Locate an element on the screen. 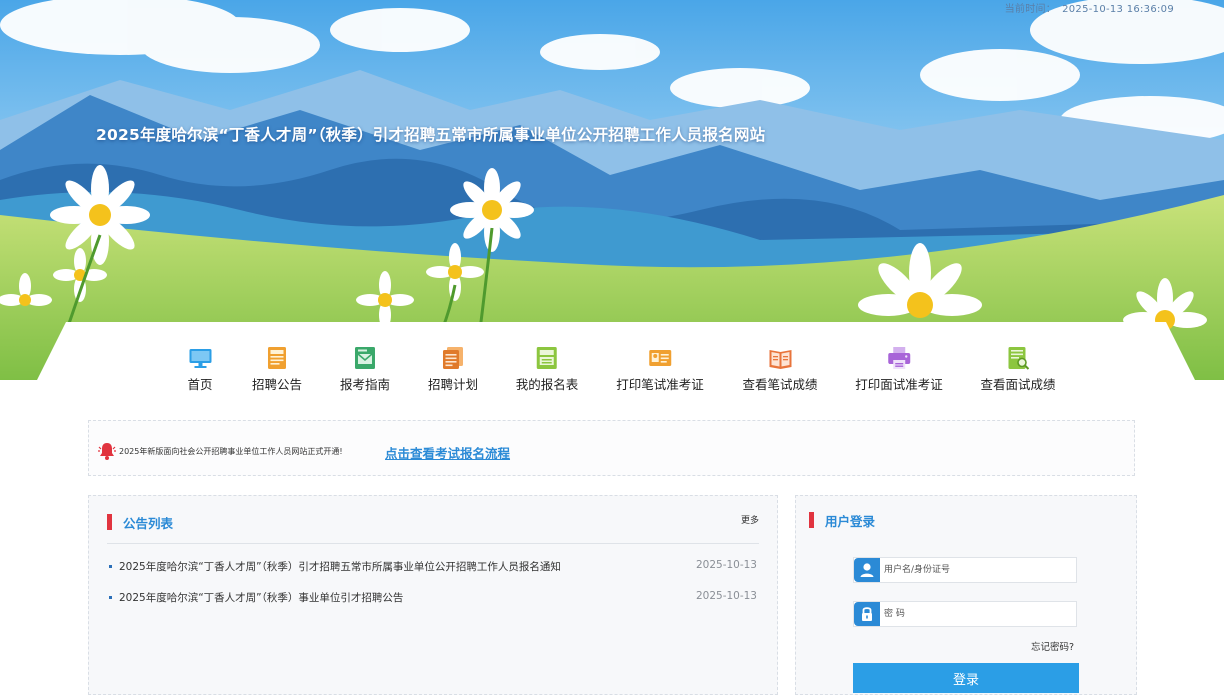 This screenshot has height=695, width=1224. user-icon is located at coordinates (867, 570).